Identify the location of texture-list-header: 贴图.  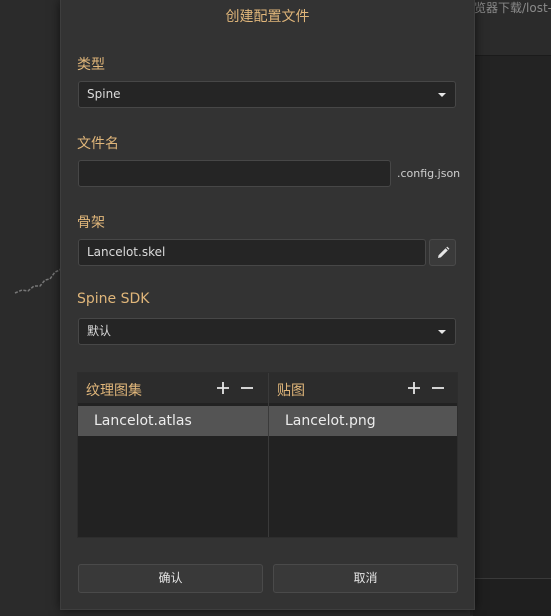
(363, 388).